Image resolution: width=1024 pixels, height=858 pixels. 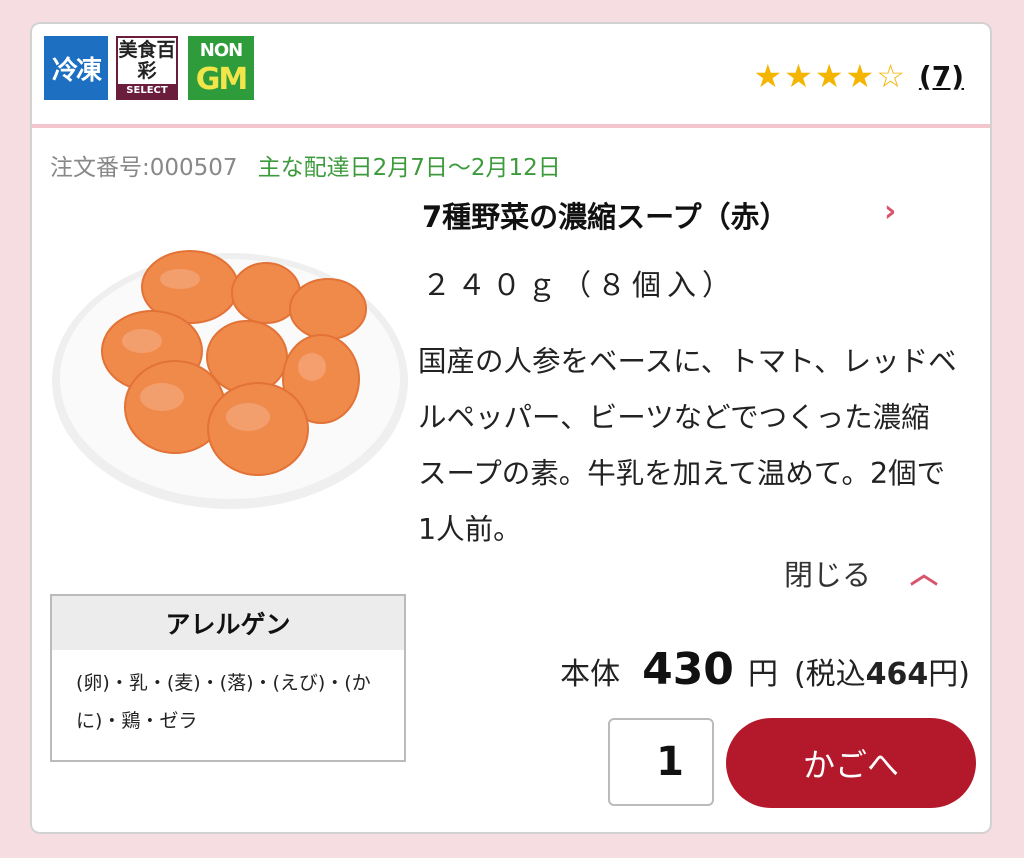 I want to click on bisyoku-select-badge: 美食百彩 SELECT, so click(x=147, y=68).